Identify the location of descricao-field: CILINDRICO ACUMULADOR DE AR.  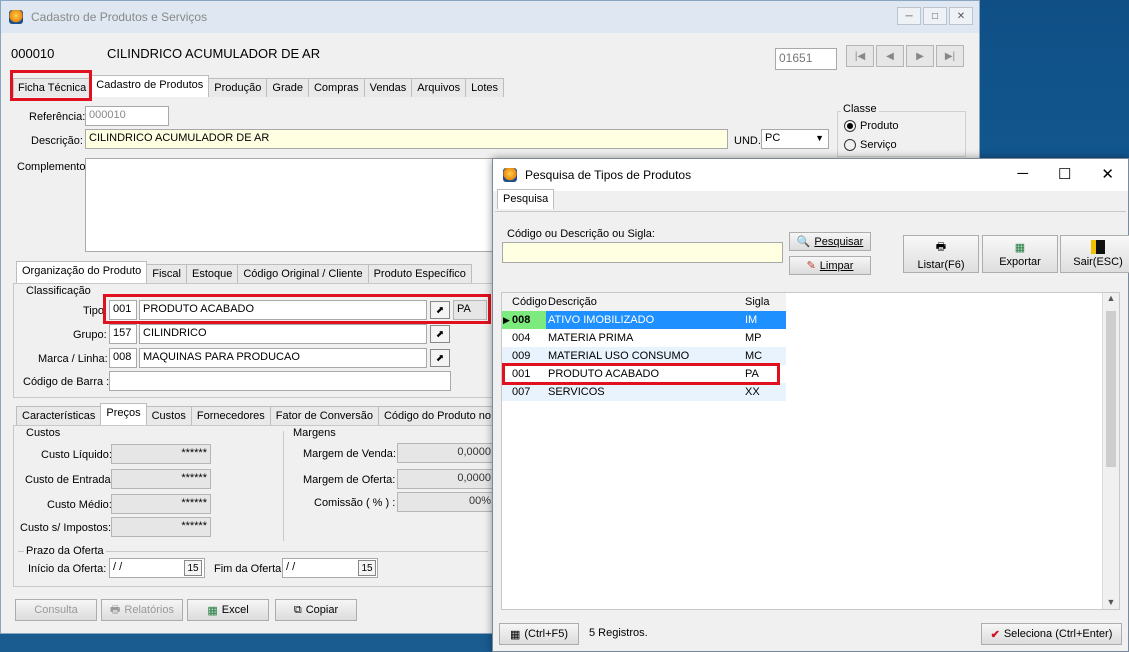
(406, 139).